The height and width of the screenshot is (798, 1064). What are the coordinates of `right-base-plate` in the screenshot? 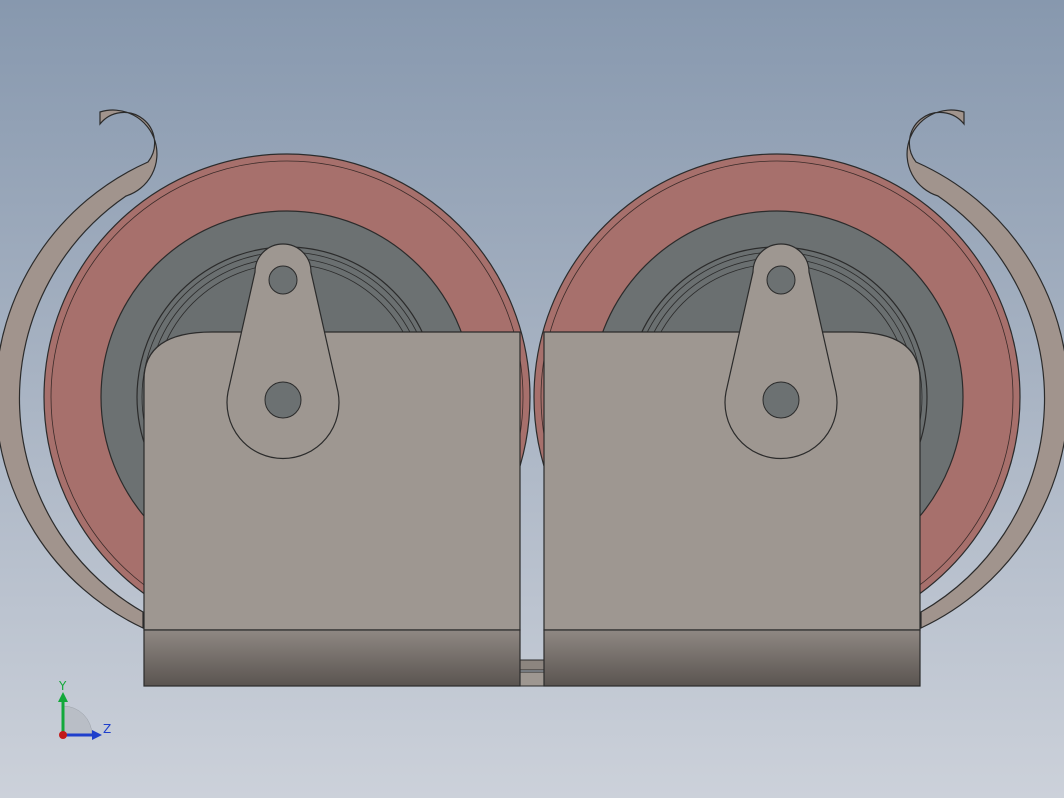 It's located at (732, 658).